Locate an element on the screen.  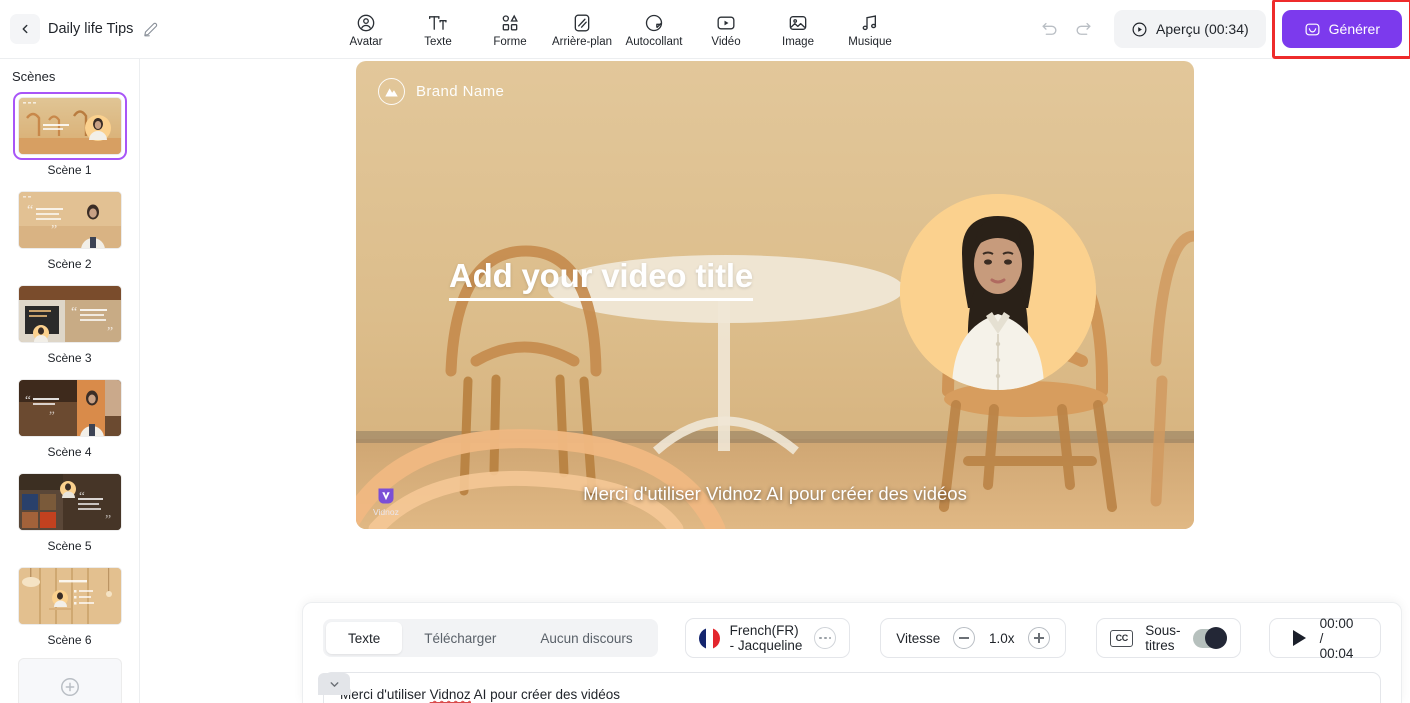
header-right-group: Aperçu (00:34) Générer is located at coordinates (1221, 29).